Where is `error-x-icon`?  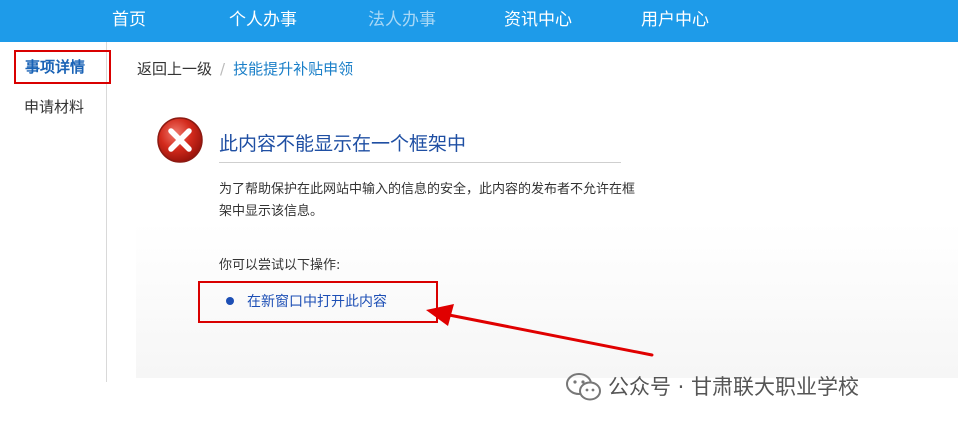 error-x-icon is located at coordinates (180, 140).